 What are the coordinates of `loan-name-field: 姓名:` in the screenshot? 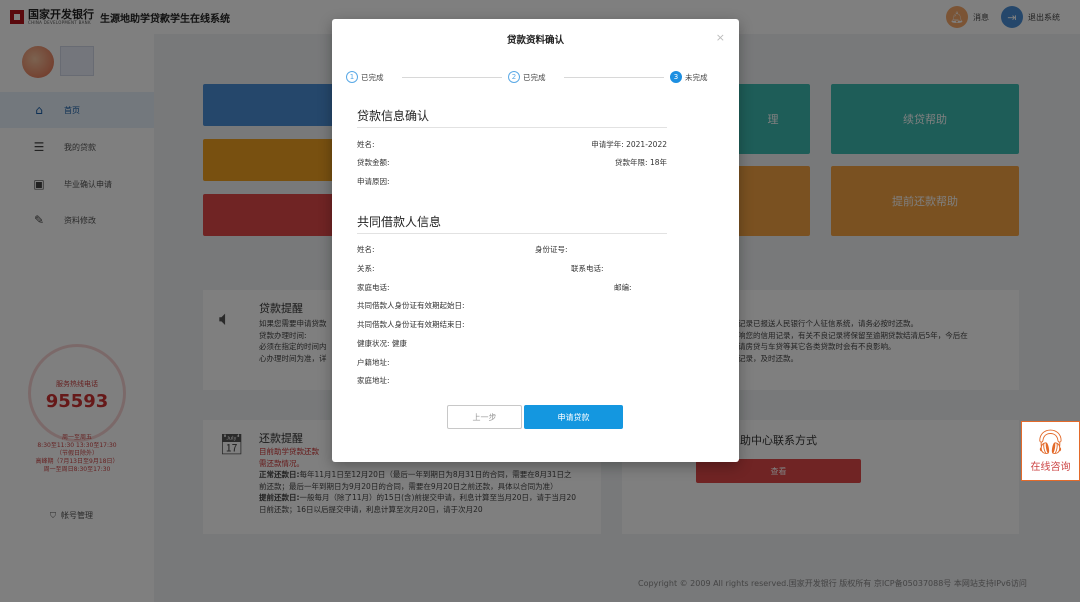 It's located at (366, 144).